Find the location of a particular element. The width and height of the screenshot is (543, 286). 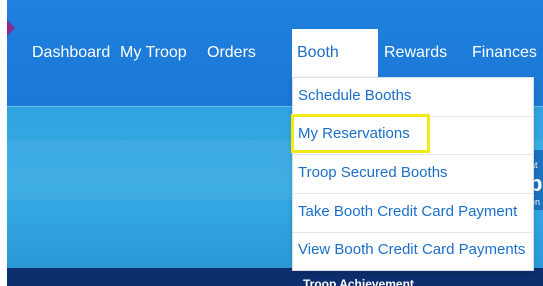

menu-item-view-booth-credit-card-payments: View Booth Credit Card Payments is located at coordinates (413, 251).